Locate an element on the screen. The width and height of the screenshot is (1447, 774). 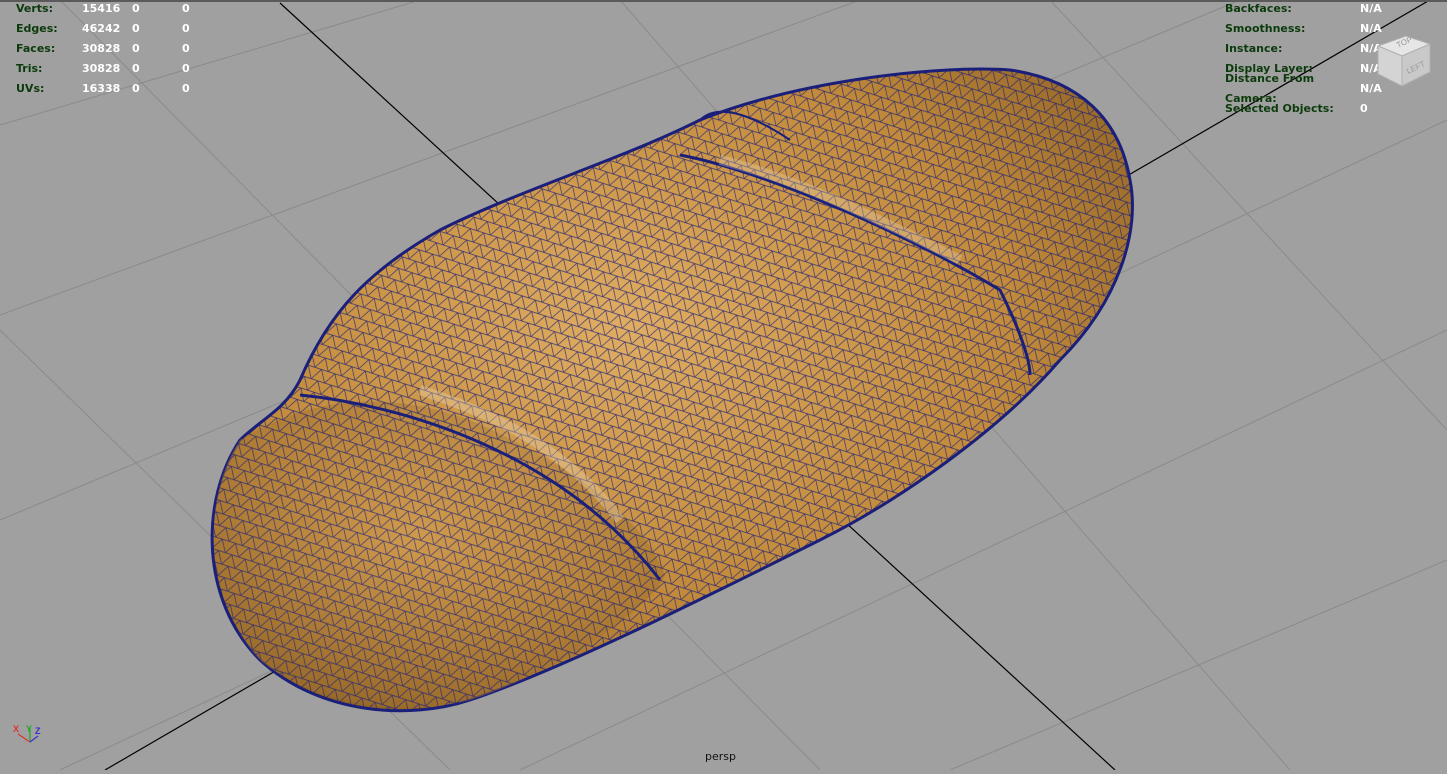
axis-y-label: Y is located at coordinates (29, 729).